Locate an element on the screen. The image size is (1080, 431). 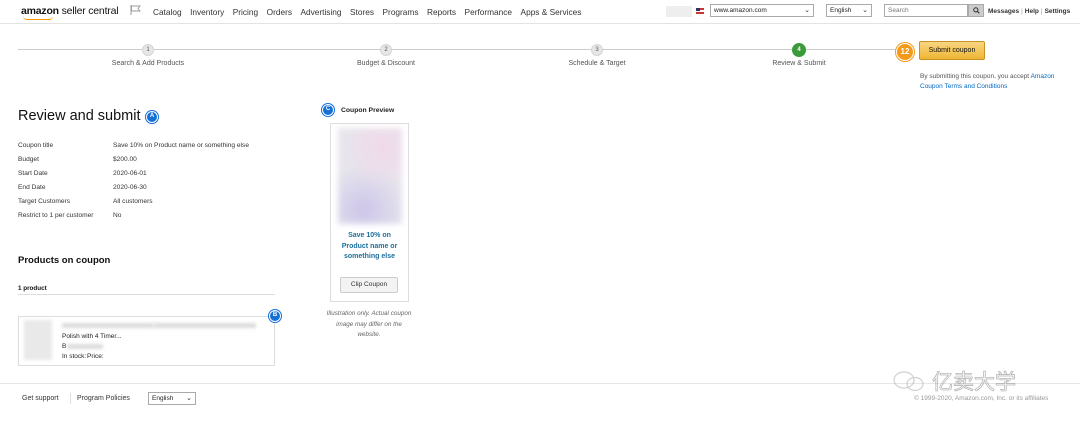
help-link: Help is located at coordinates (1032, 11).